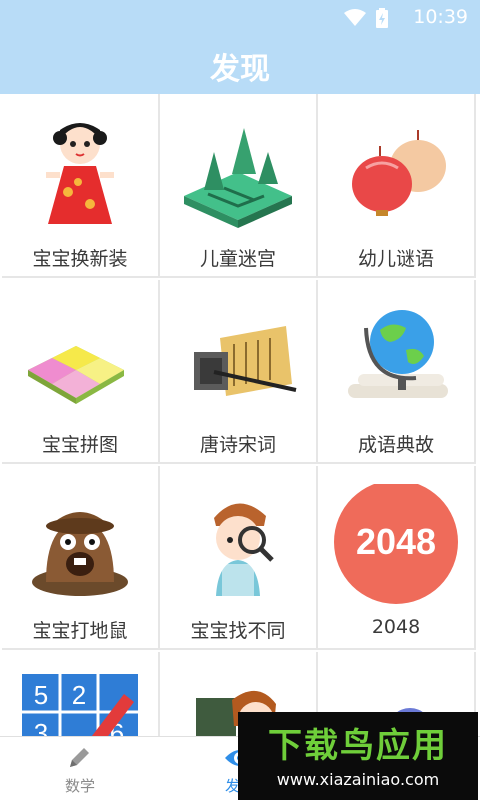 The image size is (480, 801). I want to click on status-icons, so click(366, 18).